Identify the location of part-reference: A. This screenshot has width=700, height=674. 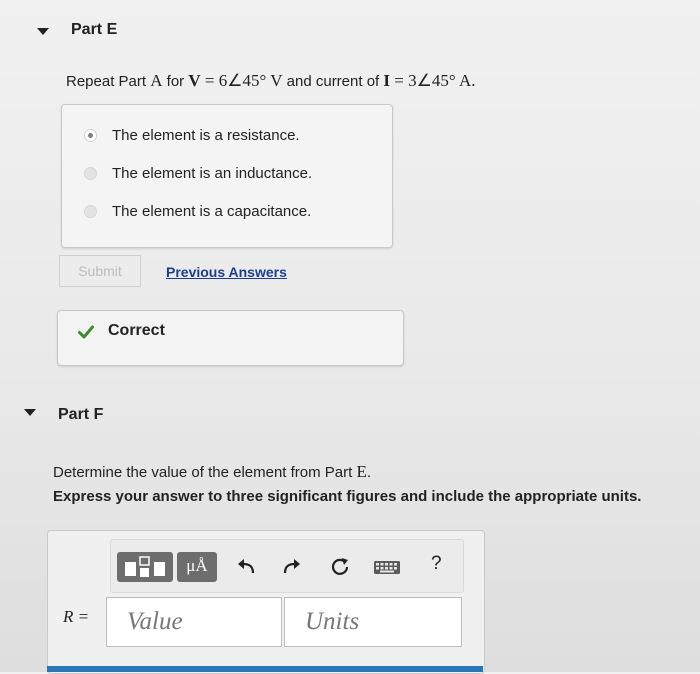
(156, 80).